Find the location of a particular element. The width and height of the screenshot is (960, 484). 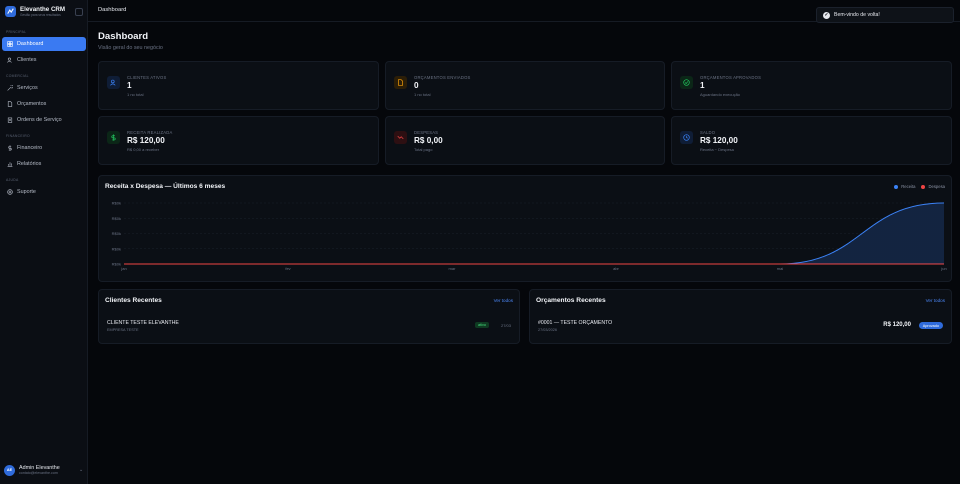

clipboard-icon is located at coordinates (10, 120).